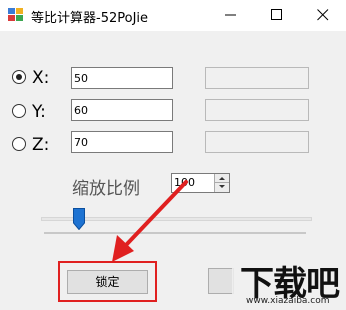 The height and width of the screenshot is (310, 346). What do you see at coordinates (288, 301) in the screenshot?
I see `watermark-url: www.xiazaiba.com` at bounding box center [288, 301].